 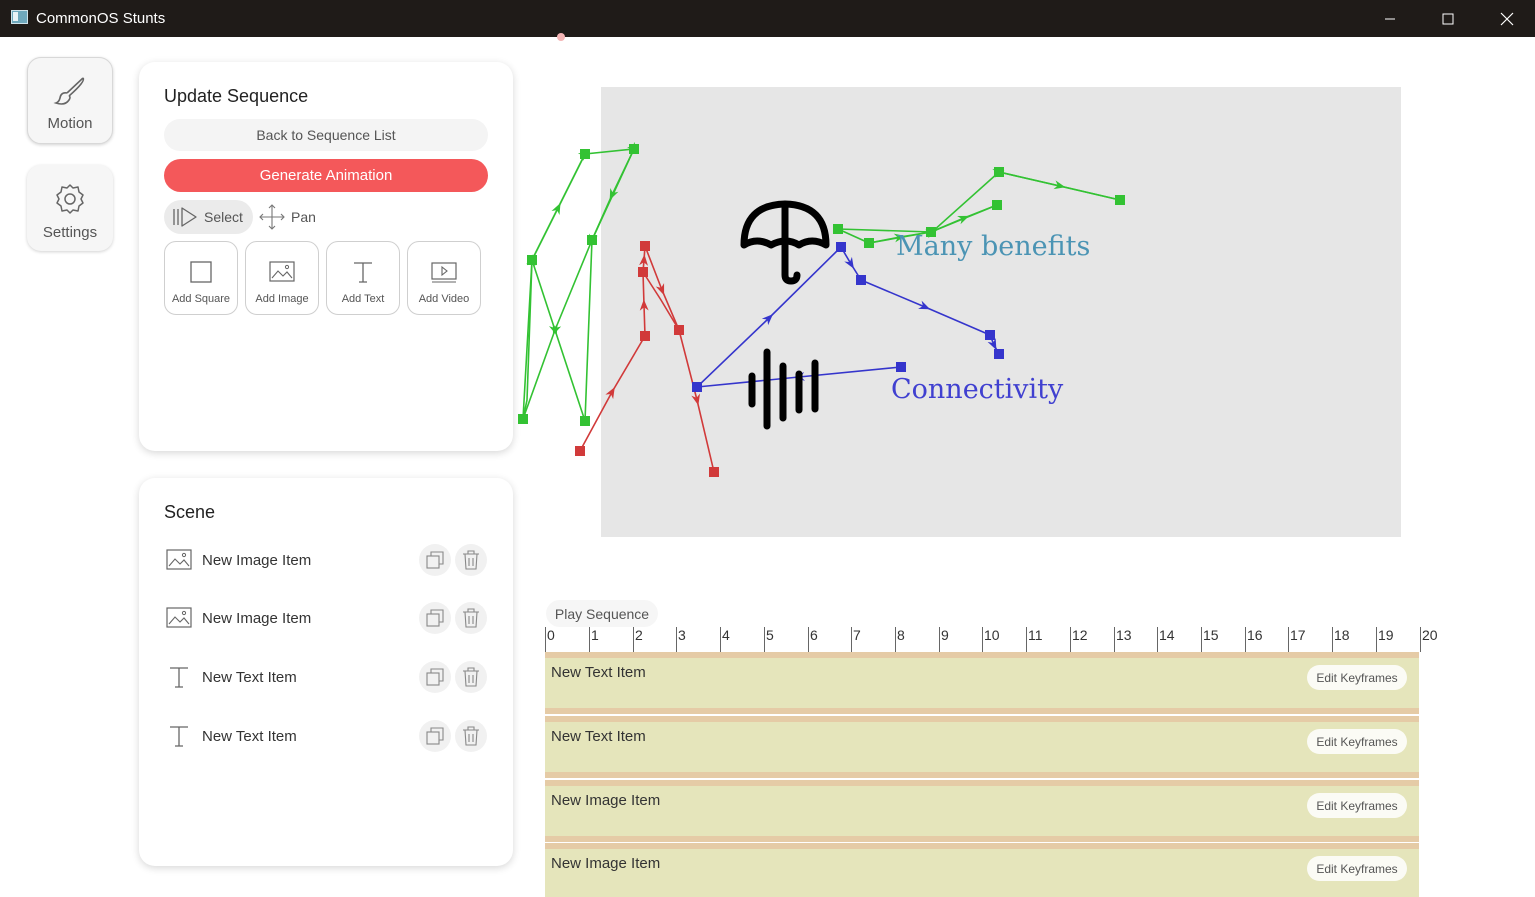 I want to click on pan-label: Pan, so click(x=303, y=217).